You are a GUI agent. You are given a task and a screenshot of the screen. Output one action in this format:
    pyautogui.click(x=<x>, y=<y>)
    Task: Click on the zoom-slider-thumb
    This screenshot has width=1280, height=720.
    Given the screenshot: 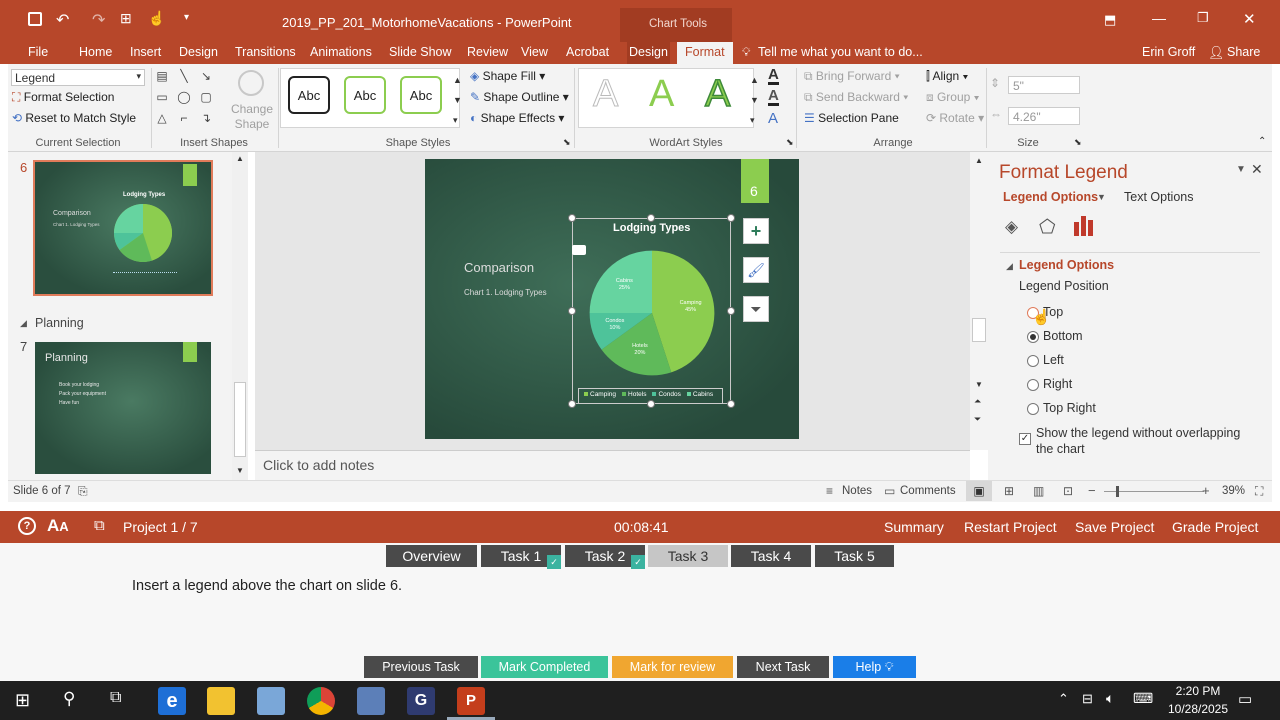 What is the action you would take?
    pyautogui.click(x=1117, y=491)
    